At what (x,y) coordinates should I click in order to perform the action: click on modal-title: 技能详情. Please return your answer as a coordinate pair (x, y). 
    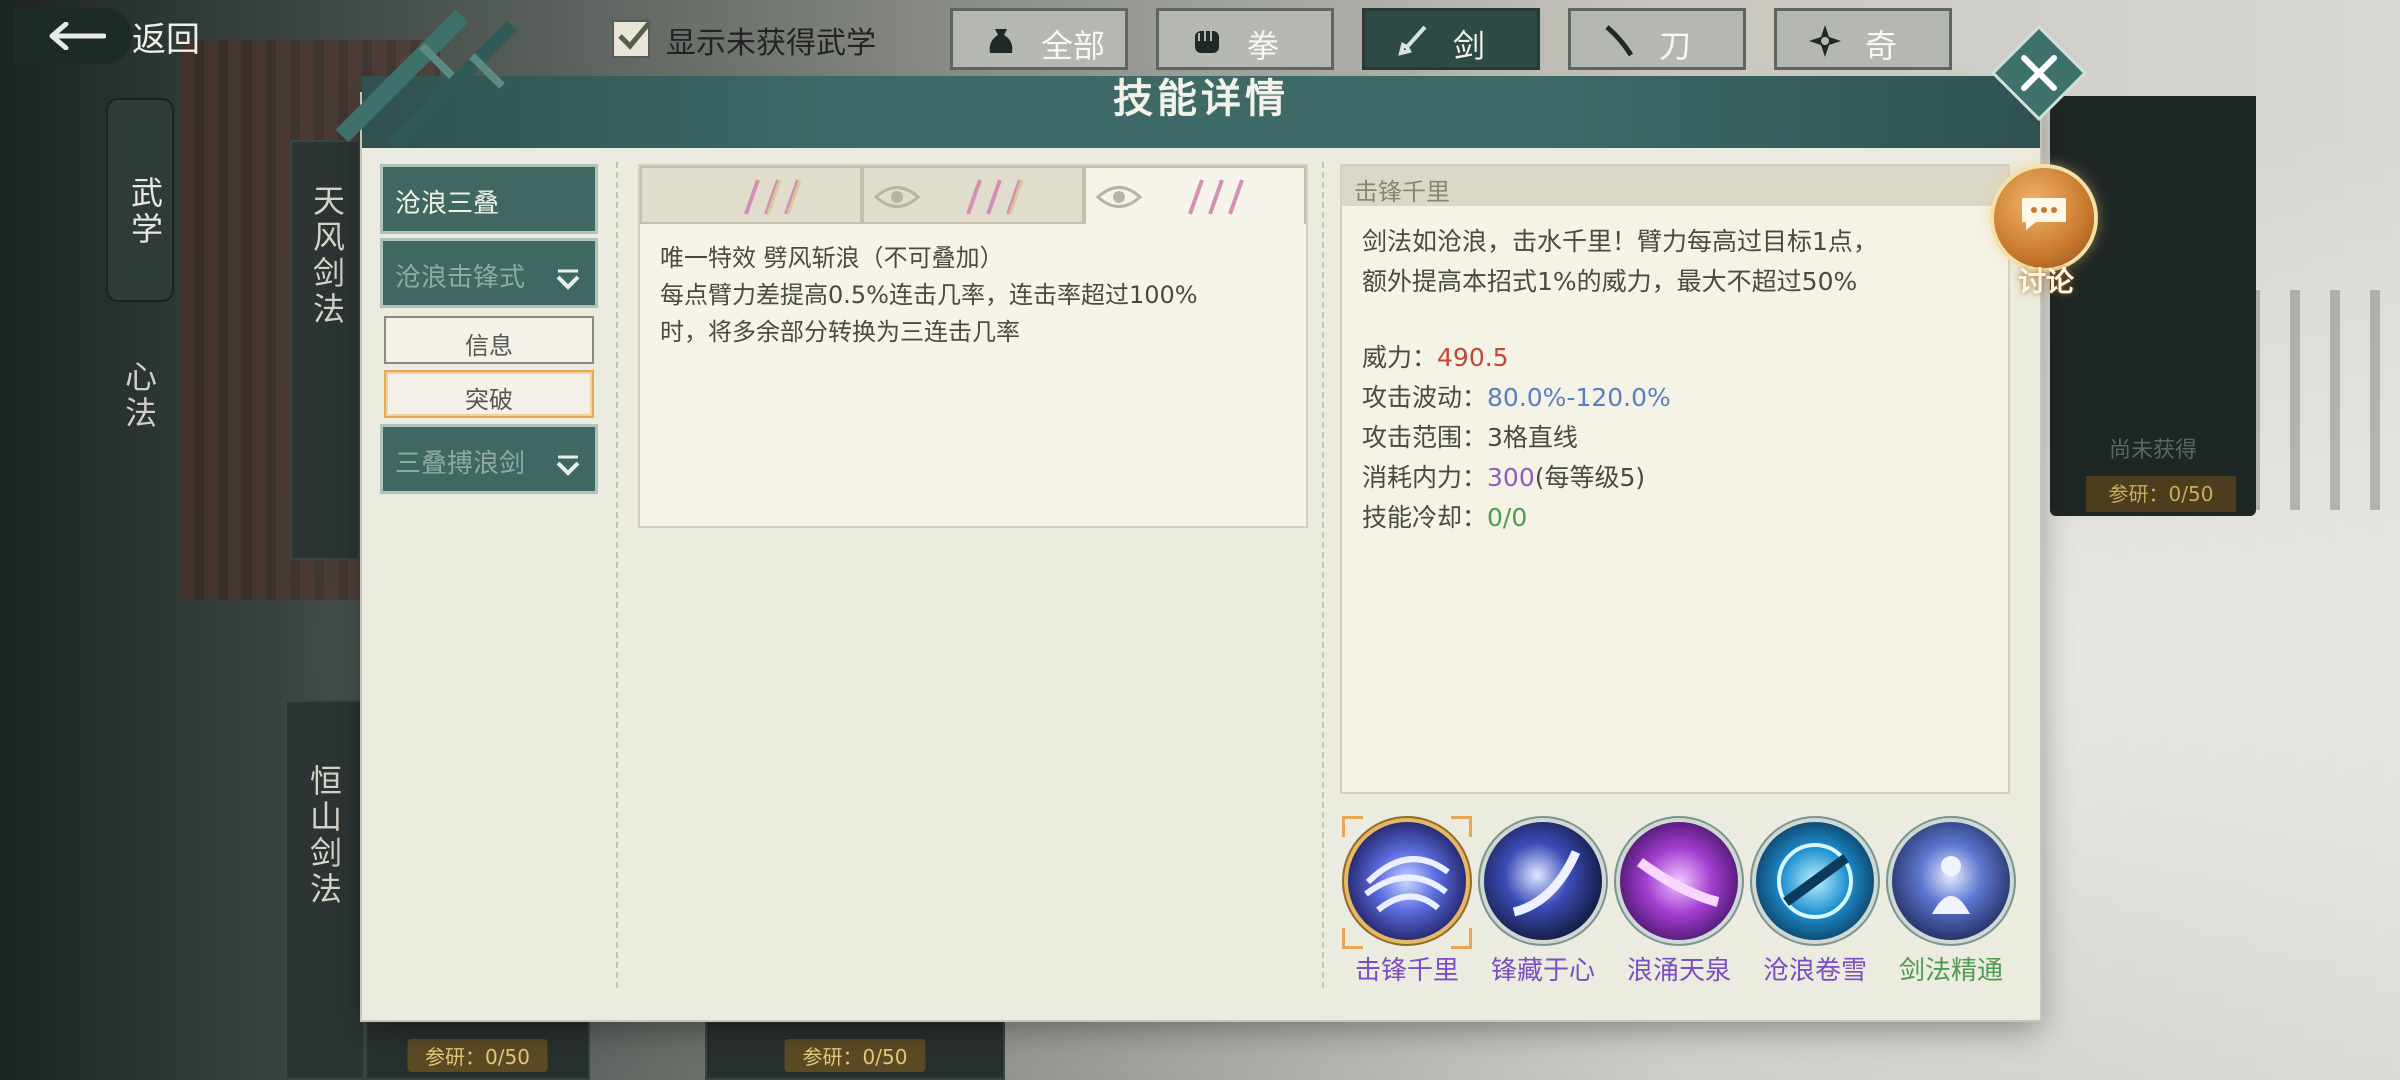
    Looking at the image, I should click on (1201, 99).